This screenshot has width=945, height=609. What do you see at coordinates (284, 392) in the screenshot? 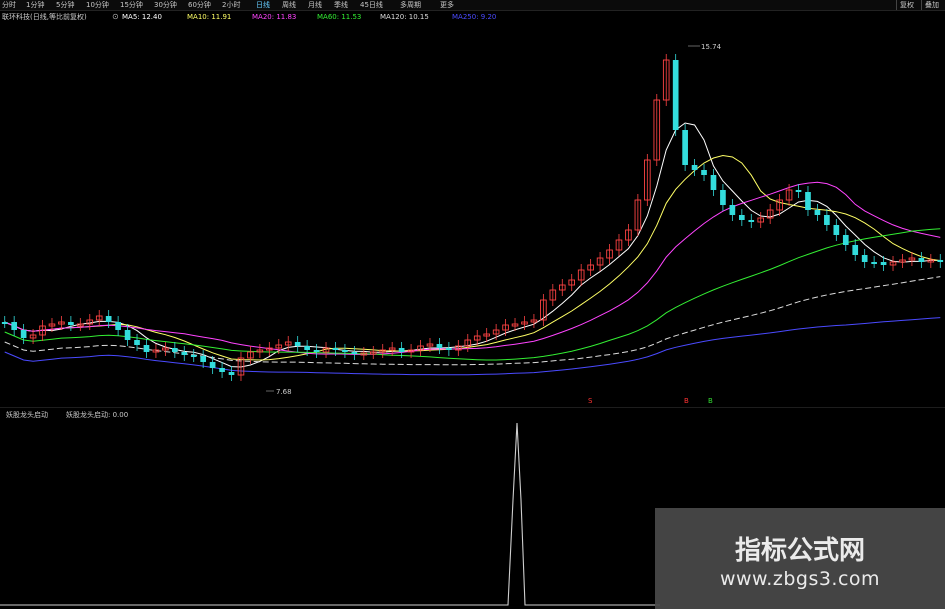
I see `low-label: 7.68` at bounding box center [284, 392].